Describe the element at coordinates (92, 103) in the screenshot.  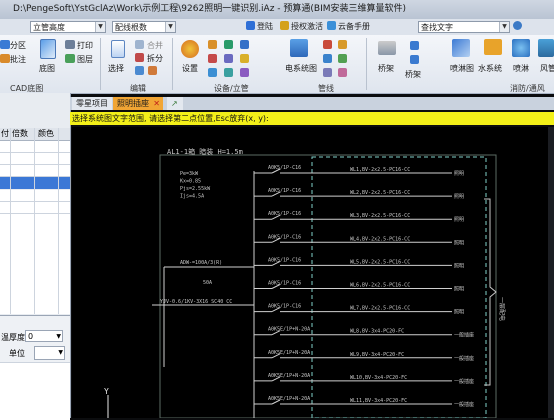
I see `tab-sundry-items: 零星项目` at that location.